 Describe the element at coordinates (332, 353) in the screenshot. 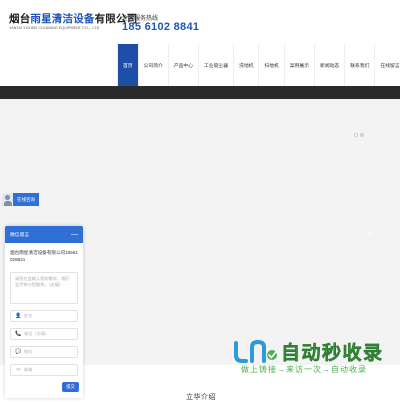

I see `watermark-brand-text: 自动秒收录` at that location.